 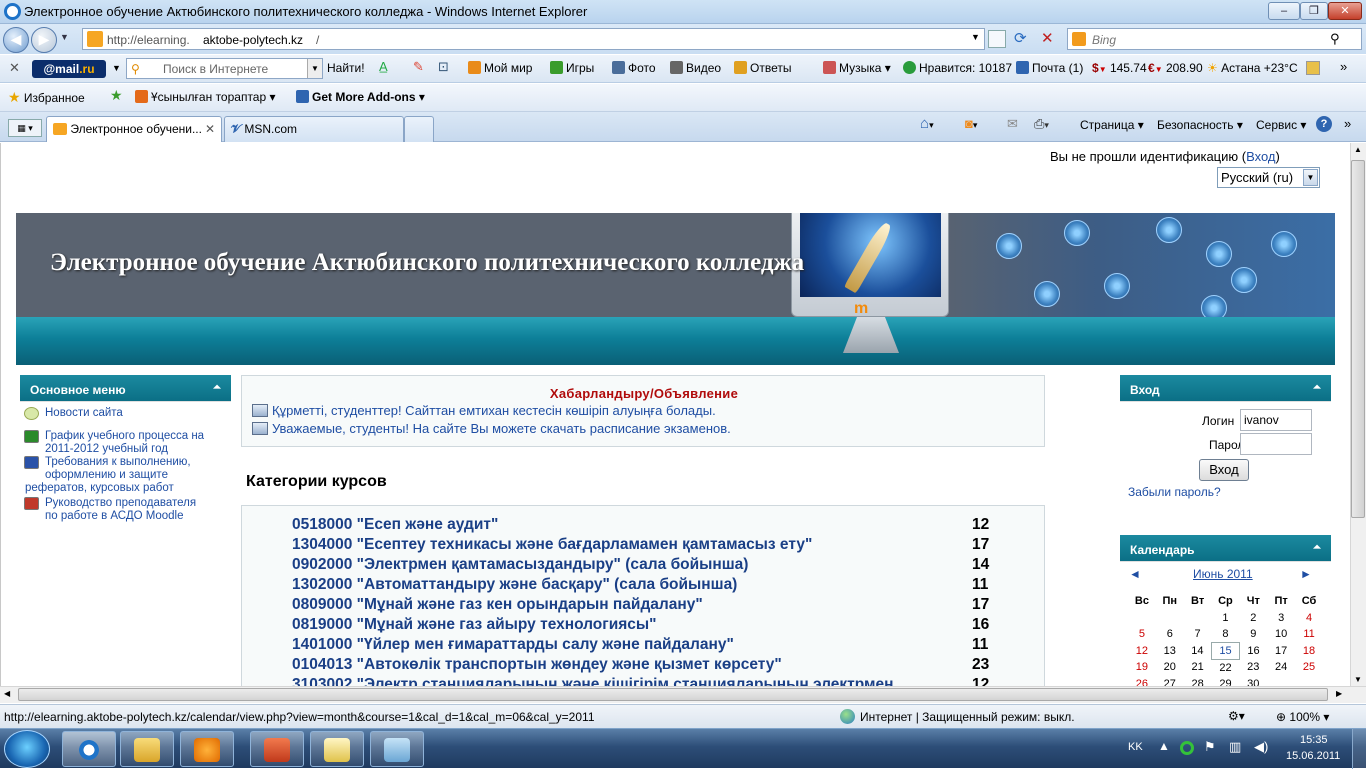 I want to click on add-favorites-icon: ★, so click(x=116, y=95).